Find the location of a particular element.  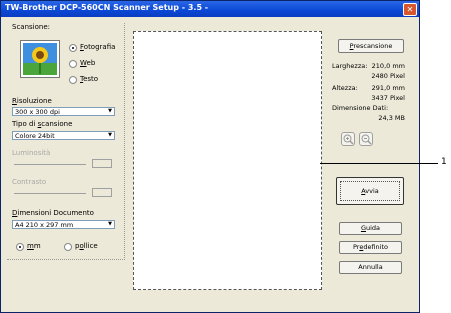

help-button: Guida is located at coordinates (370, 228).